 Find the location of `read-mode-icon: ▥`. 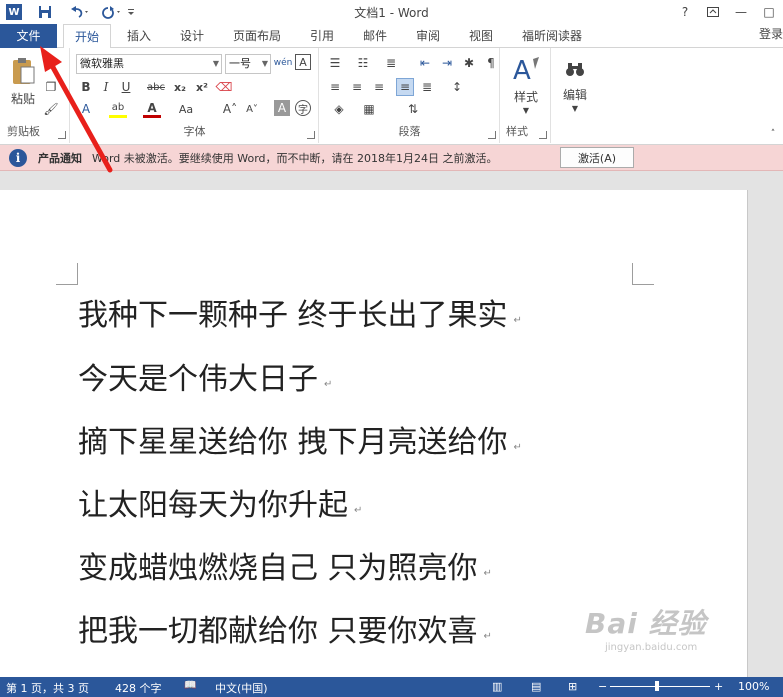

read-mode-icon: ▥ is located at coordinates (497, 686).